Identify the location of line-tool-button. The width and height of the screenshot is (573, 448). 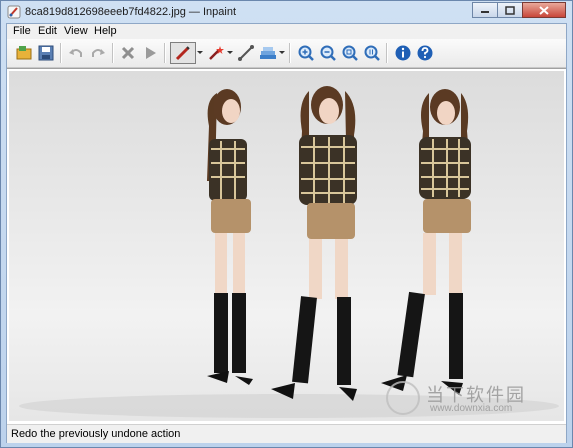
(246, 53).